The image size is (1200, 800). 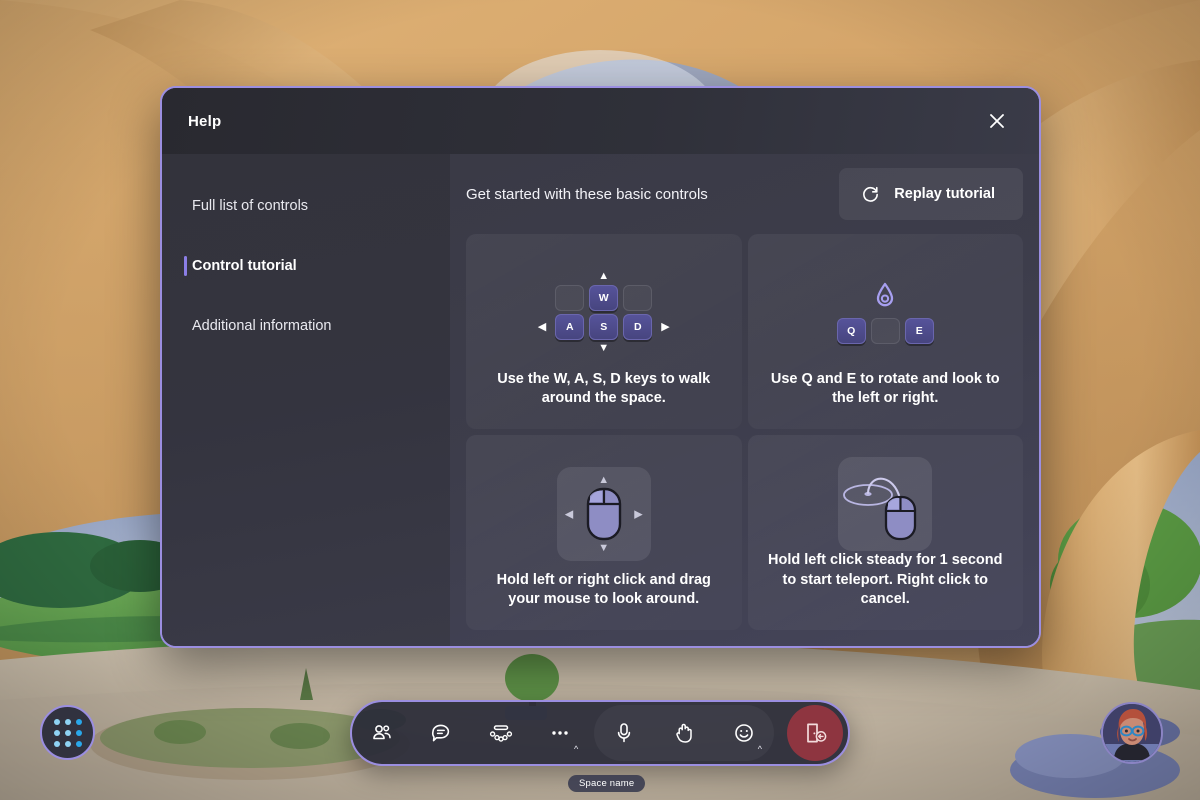 What do you see at coordinates (306, 266) in the screenshot?
I see `sidebar-item-control-tutorial: Control tutorial` at bounding box center [306, 266].